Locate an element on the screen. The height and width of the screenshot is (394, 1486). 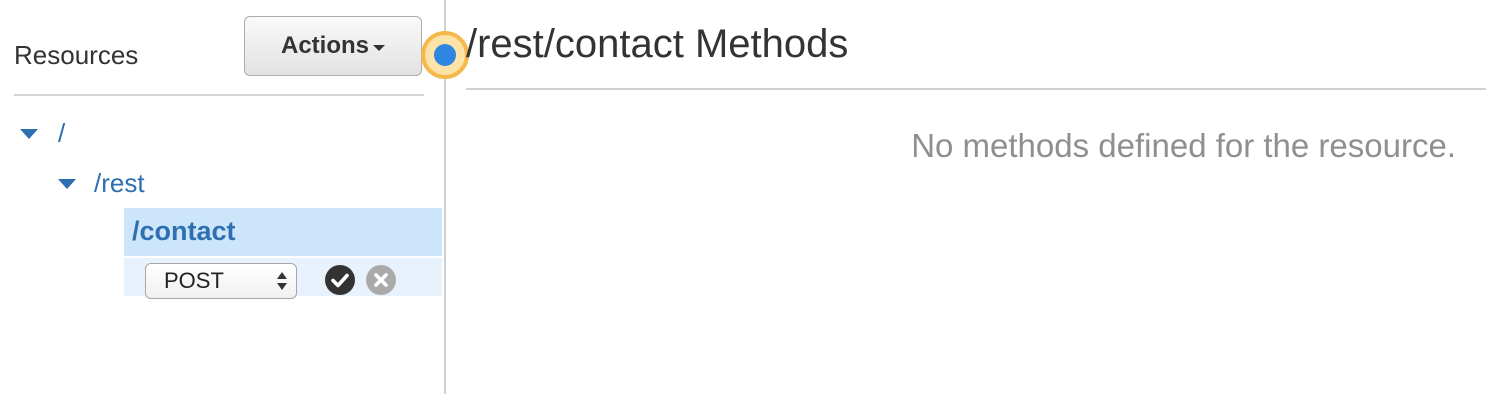
close-circle-icon is located at coordinates (381, 280).